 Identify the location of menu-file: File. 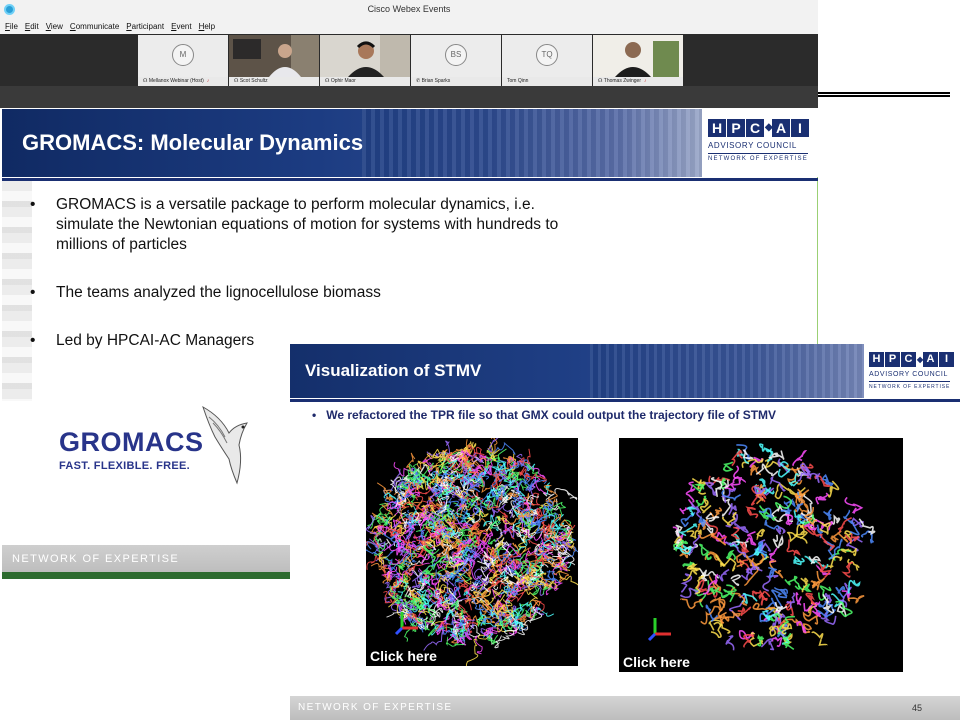
(11, 27).